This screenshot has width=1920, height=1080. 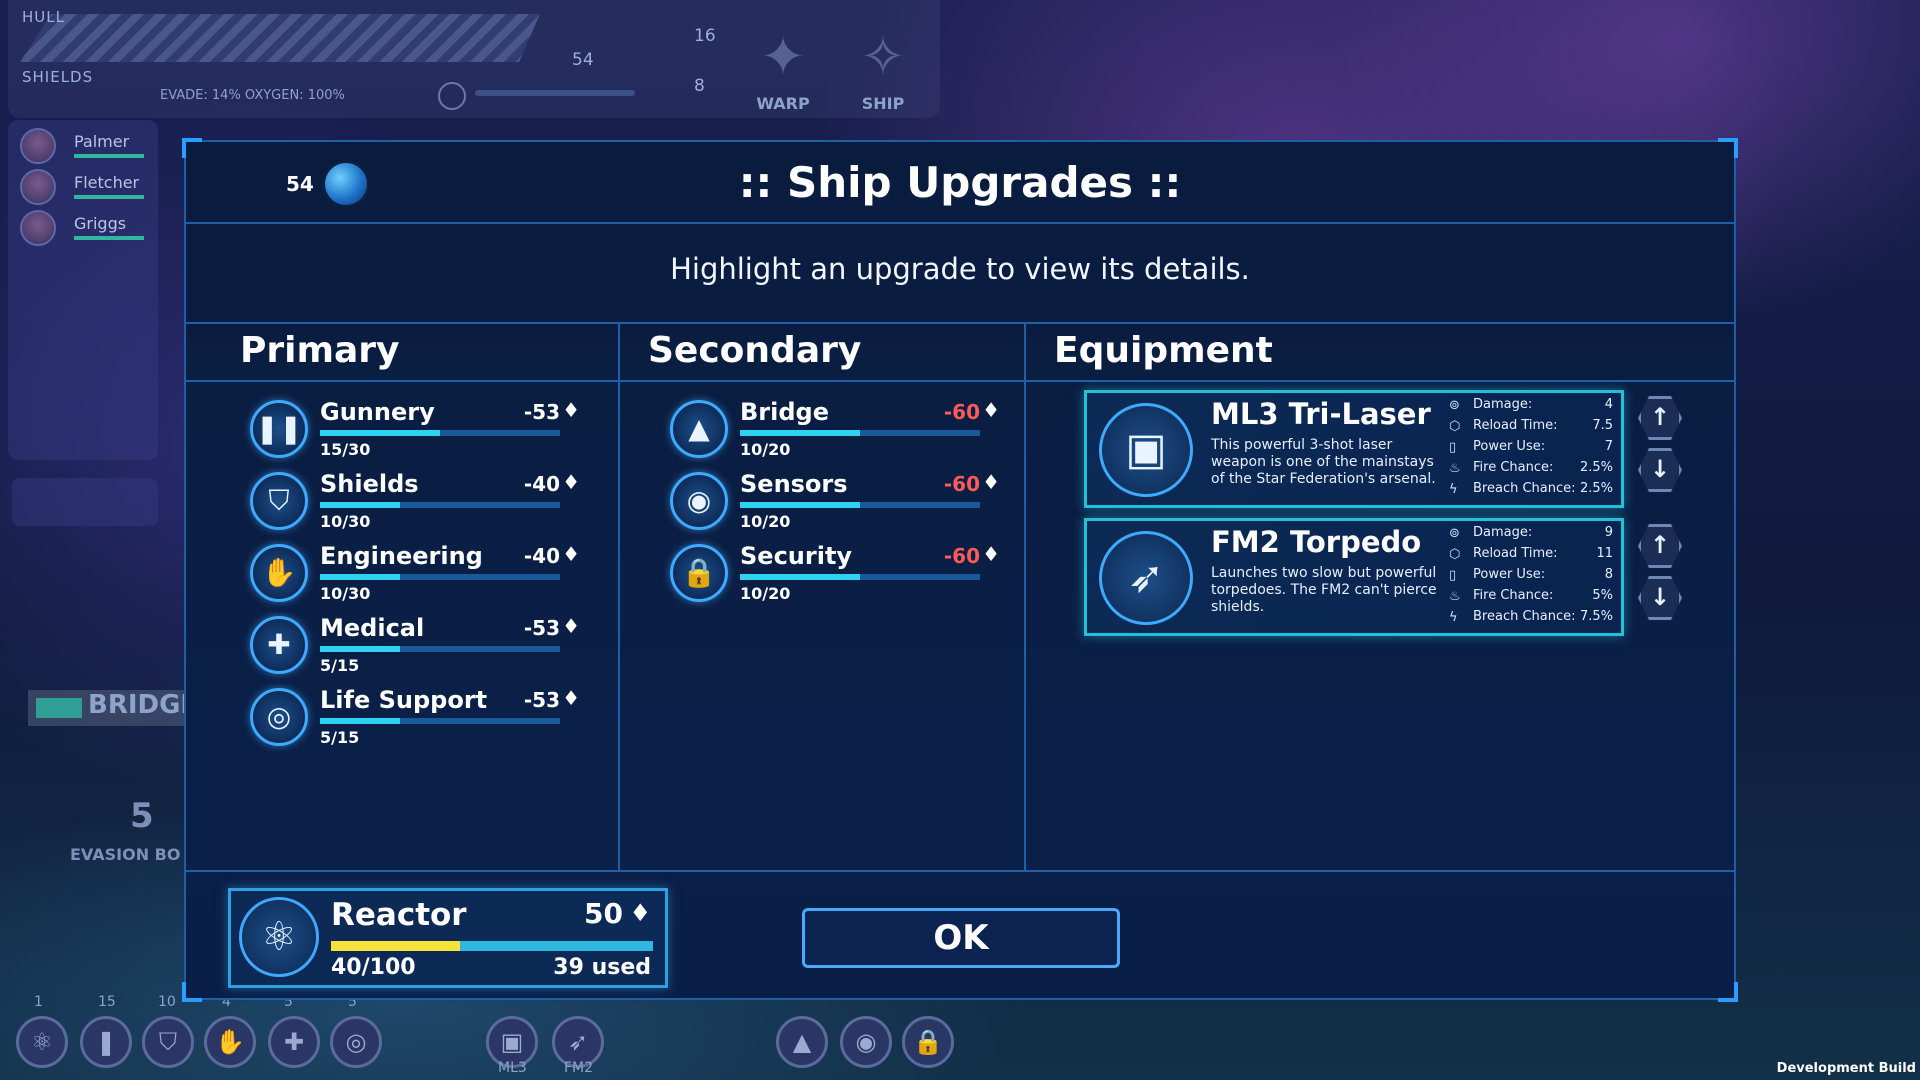 I want to click on upgrade-name: Engineering, so click(x=401, y=556).